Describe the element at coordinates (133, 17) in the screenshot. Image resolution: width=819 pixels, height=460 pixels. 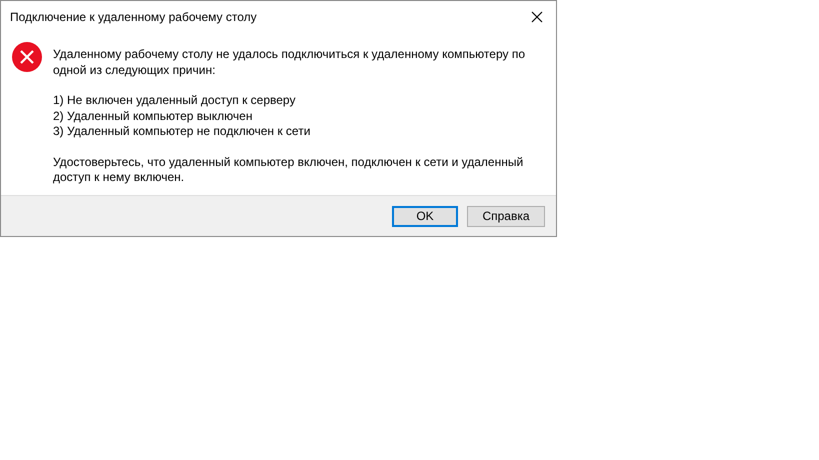
I see `window-title: Подключение к удаленному рабочему столу` at that location.